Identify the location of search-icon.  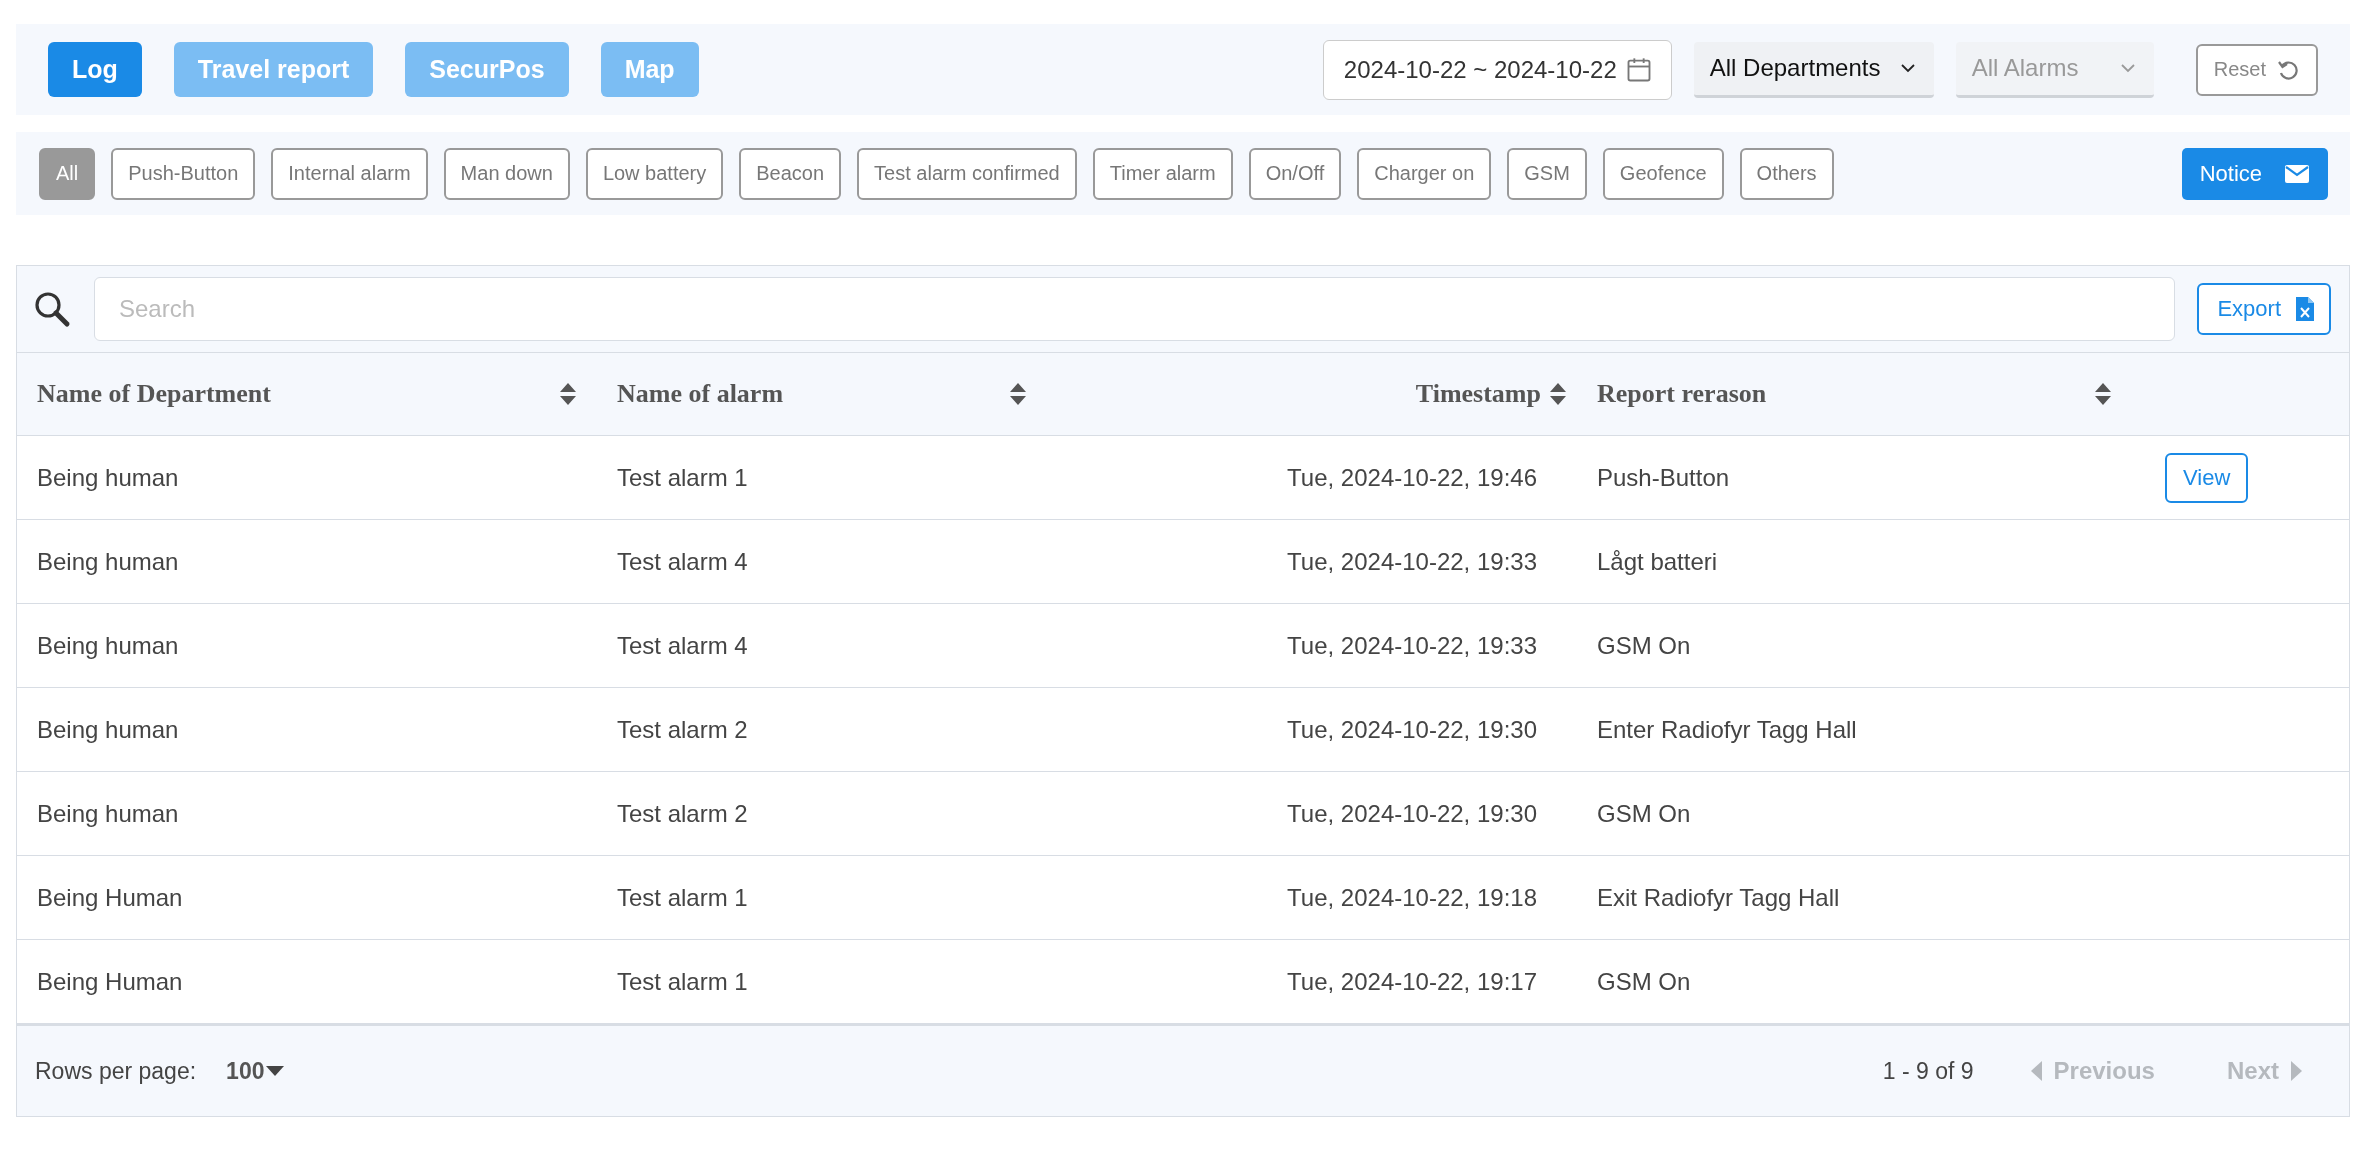
(52, 309).